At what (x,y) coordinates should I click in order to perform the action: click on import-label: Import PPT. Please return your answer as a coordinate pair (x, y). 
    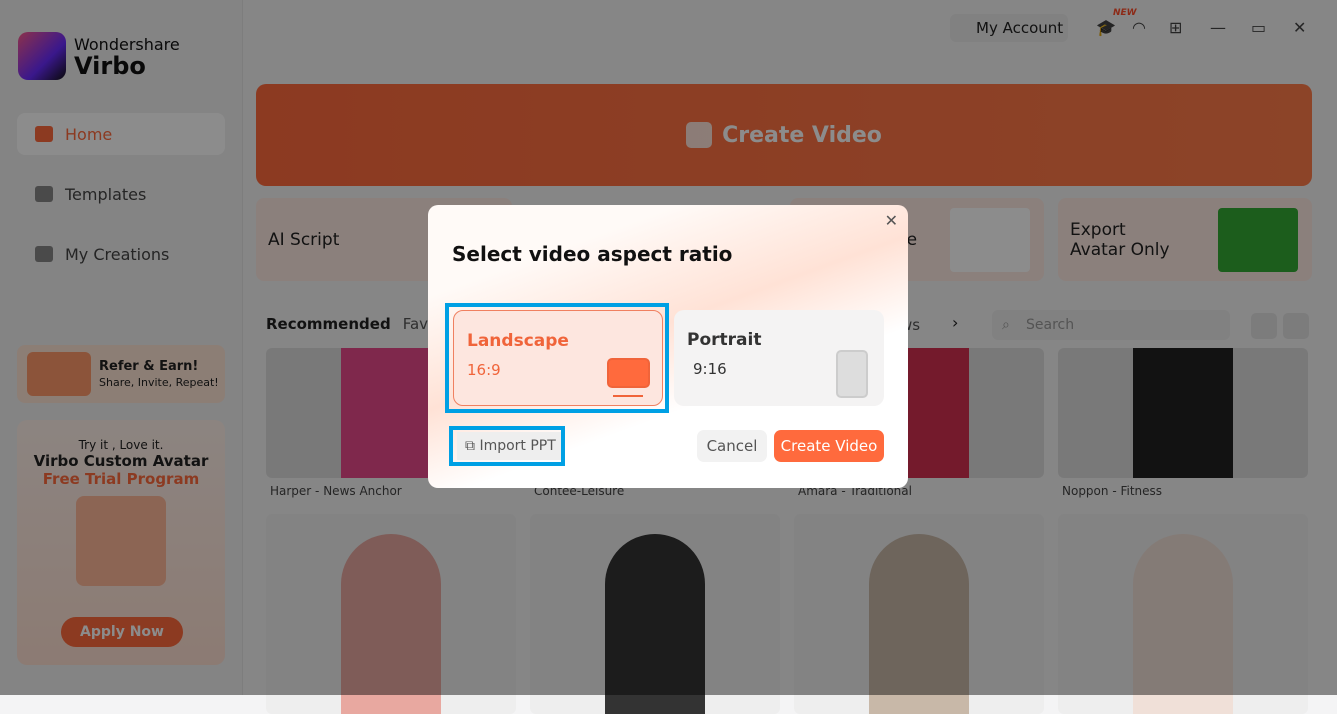
    Looking at the image, I should click on (517, 446).